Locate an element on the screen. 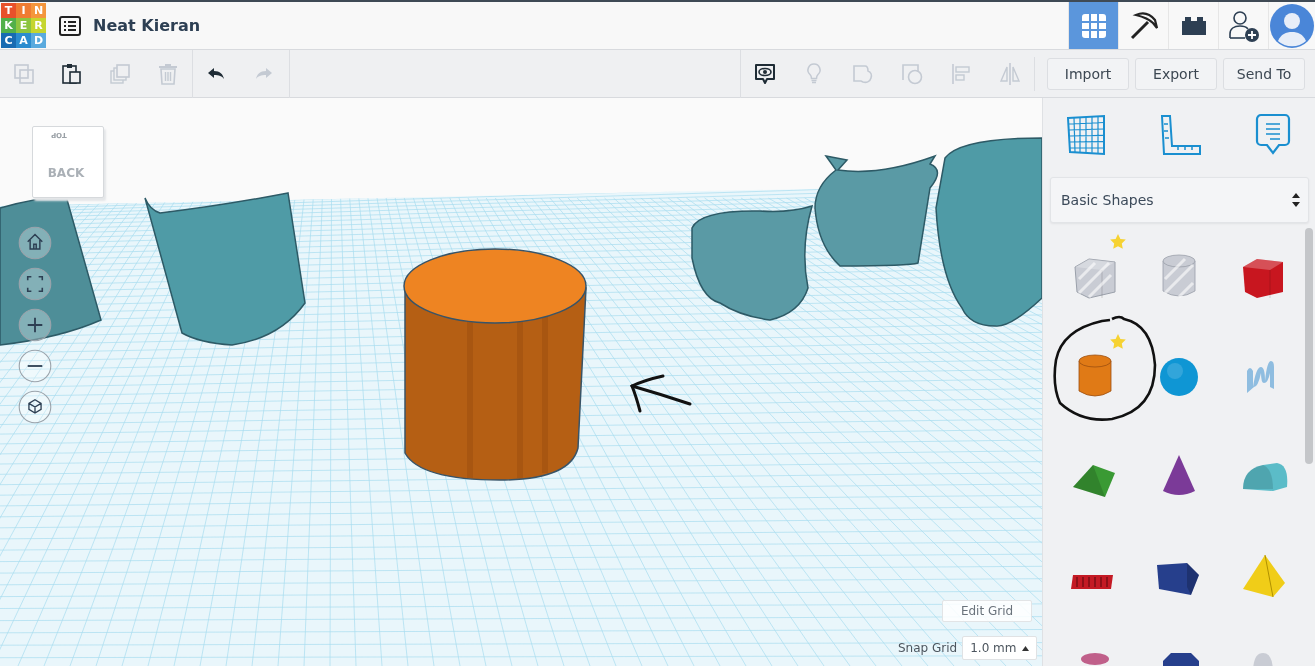 The width and height of the screenshot is (1315, 666). notes-icon is located at coordinates (765, 73).